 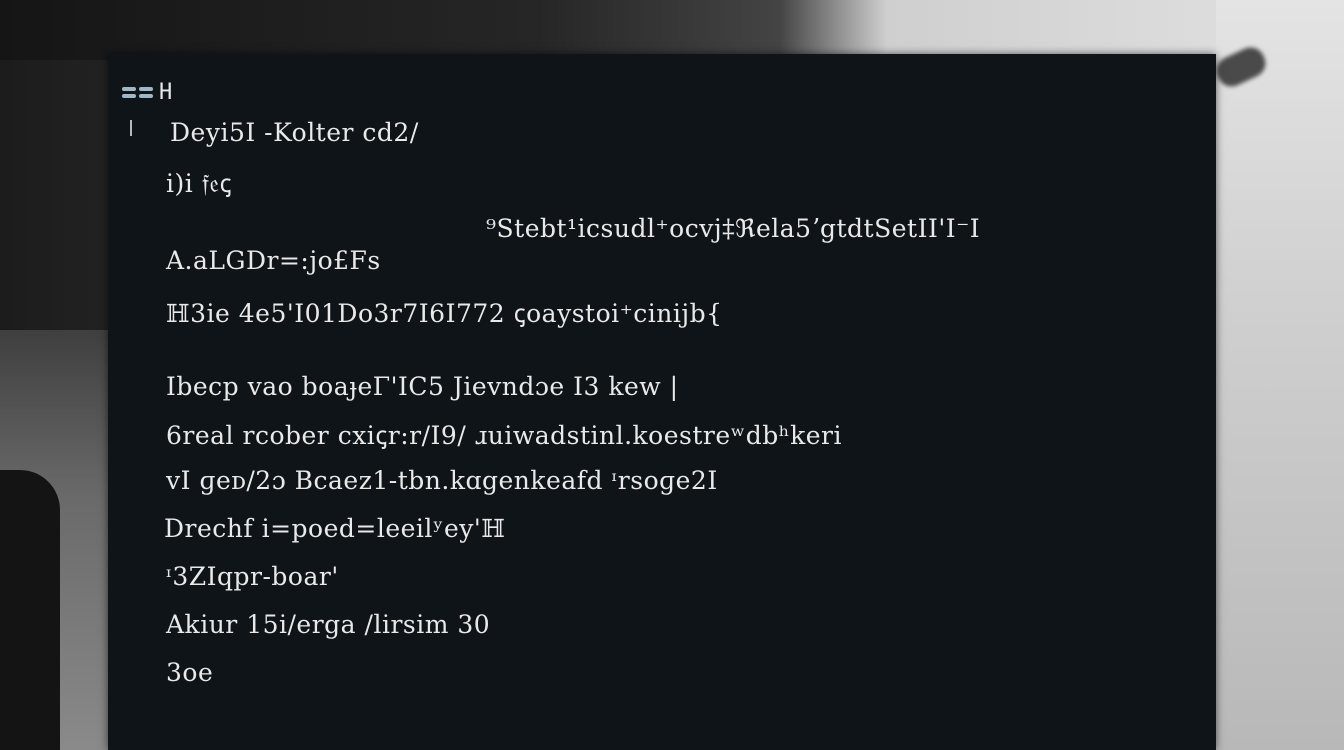 I want to click on terminal-line-10: ᶦ3ZIqpr-boar', so click(x=252, y=576).